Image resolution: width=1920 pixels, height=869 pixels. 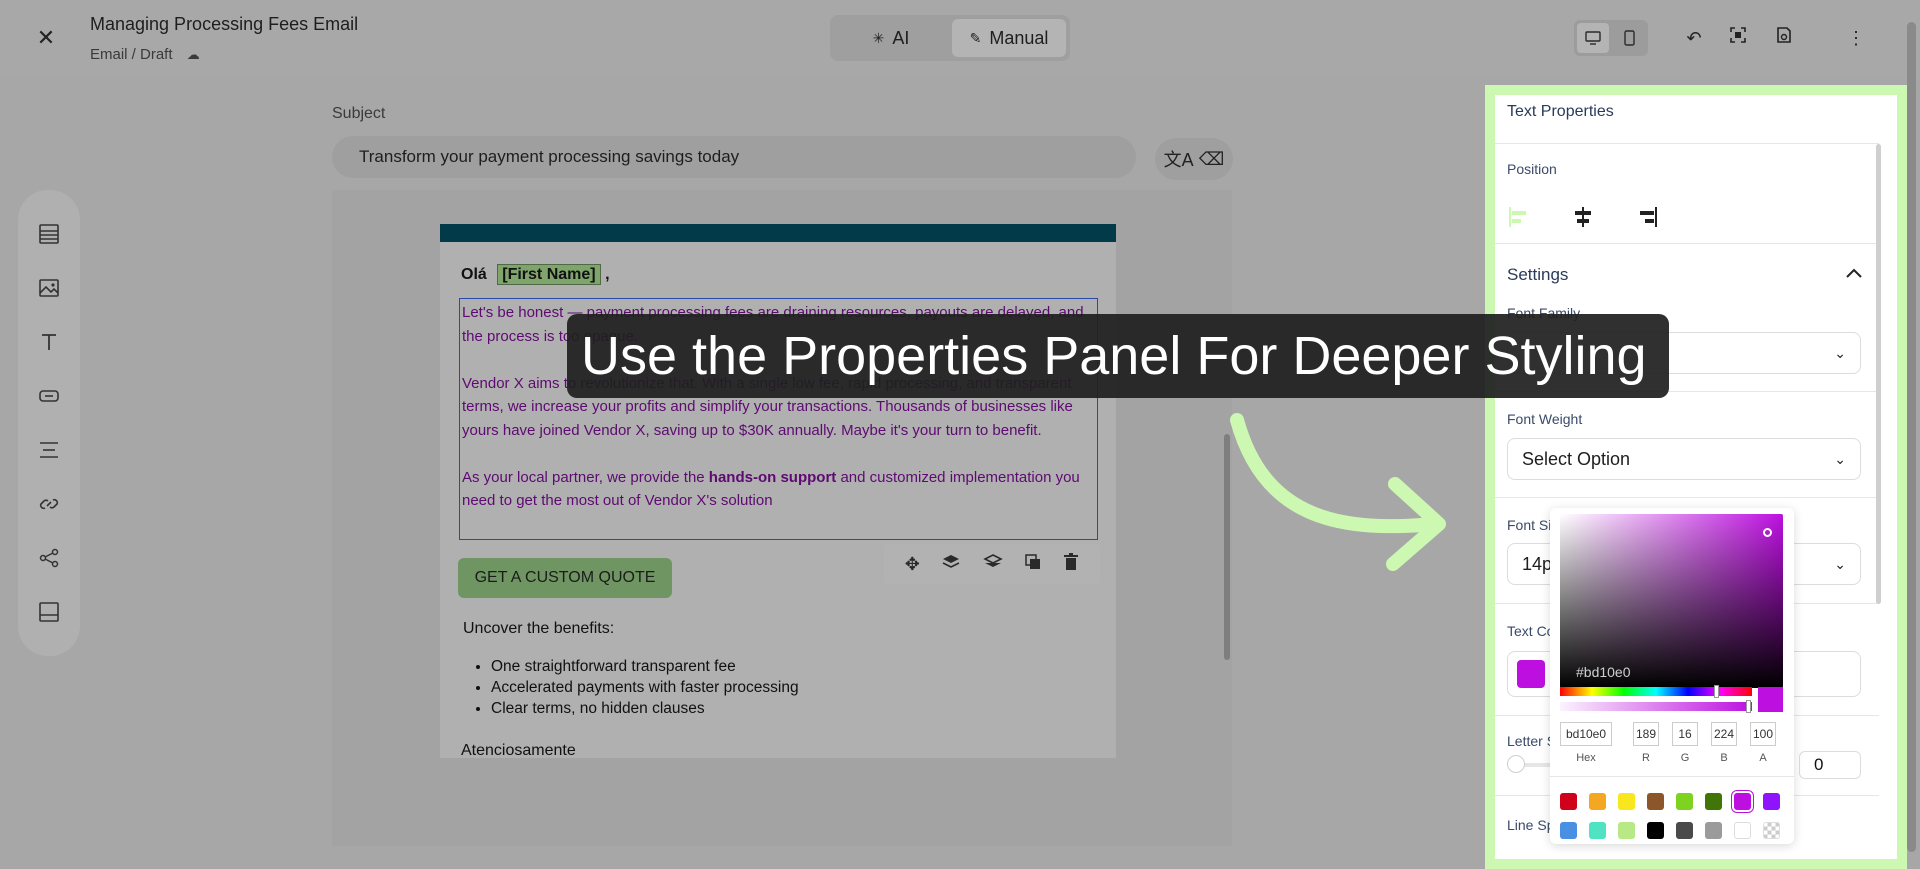 What do you see at coordinates (1724, 734) in the screenshot?
I see `blue-input: 224` at bounding box center [1724, 734].